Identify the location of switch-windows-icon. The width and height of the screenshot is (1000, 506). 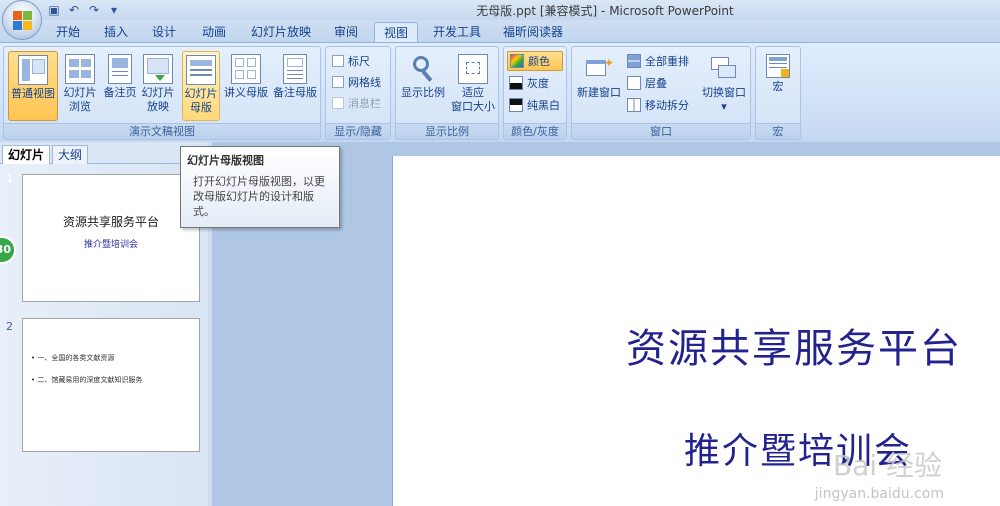
(724, 69).